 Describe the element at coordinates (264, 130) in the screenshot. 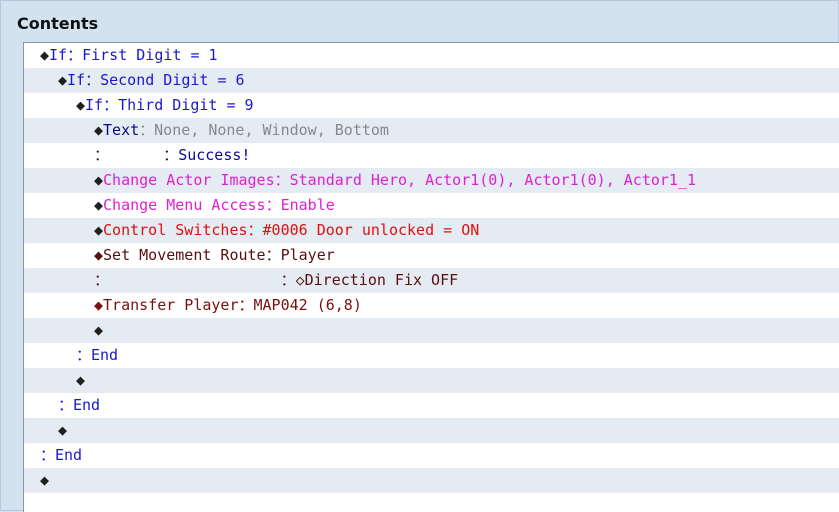

I see `command-text: ：None, None, Window, Bottom` at that location.